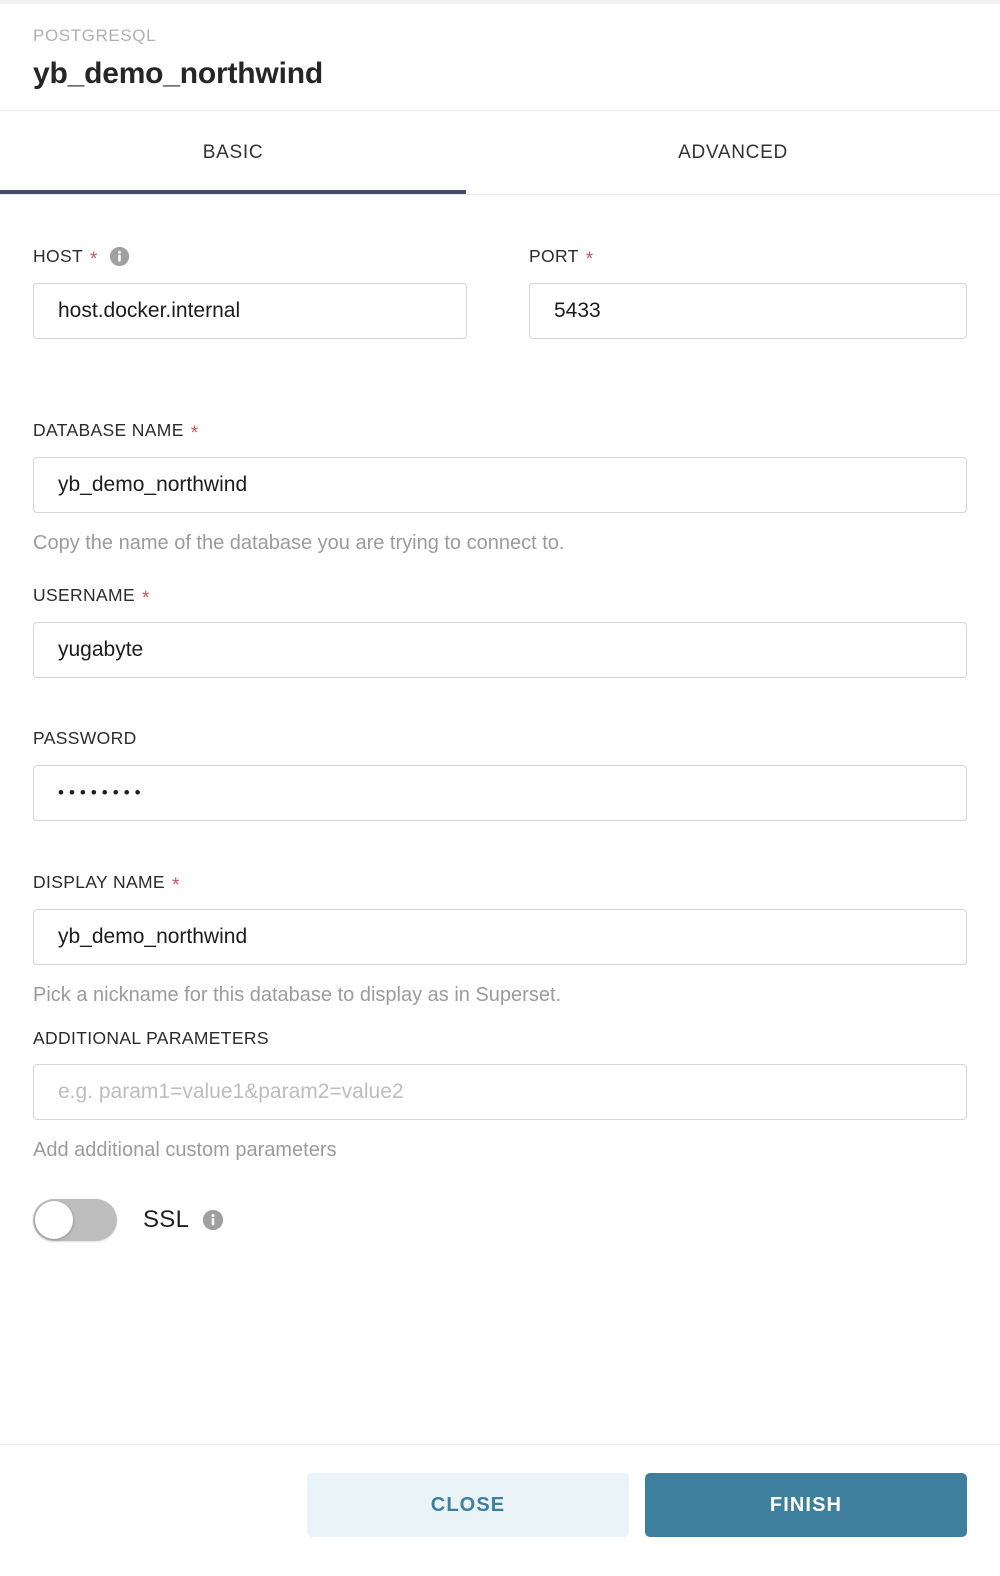 The width and height of the screenshot is (1000, 1576). I want to click on database-name-required-asterisk: *, so click(194, 434).